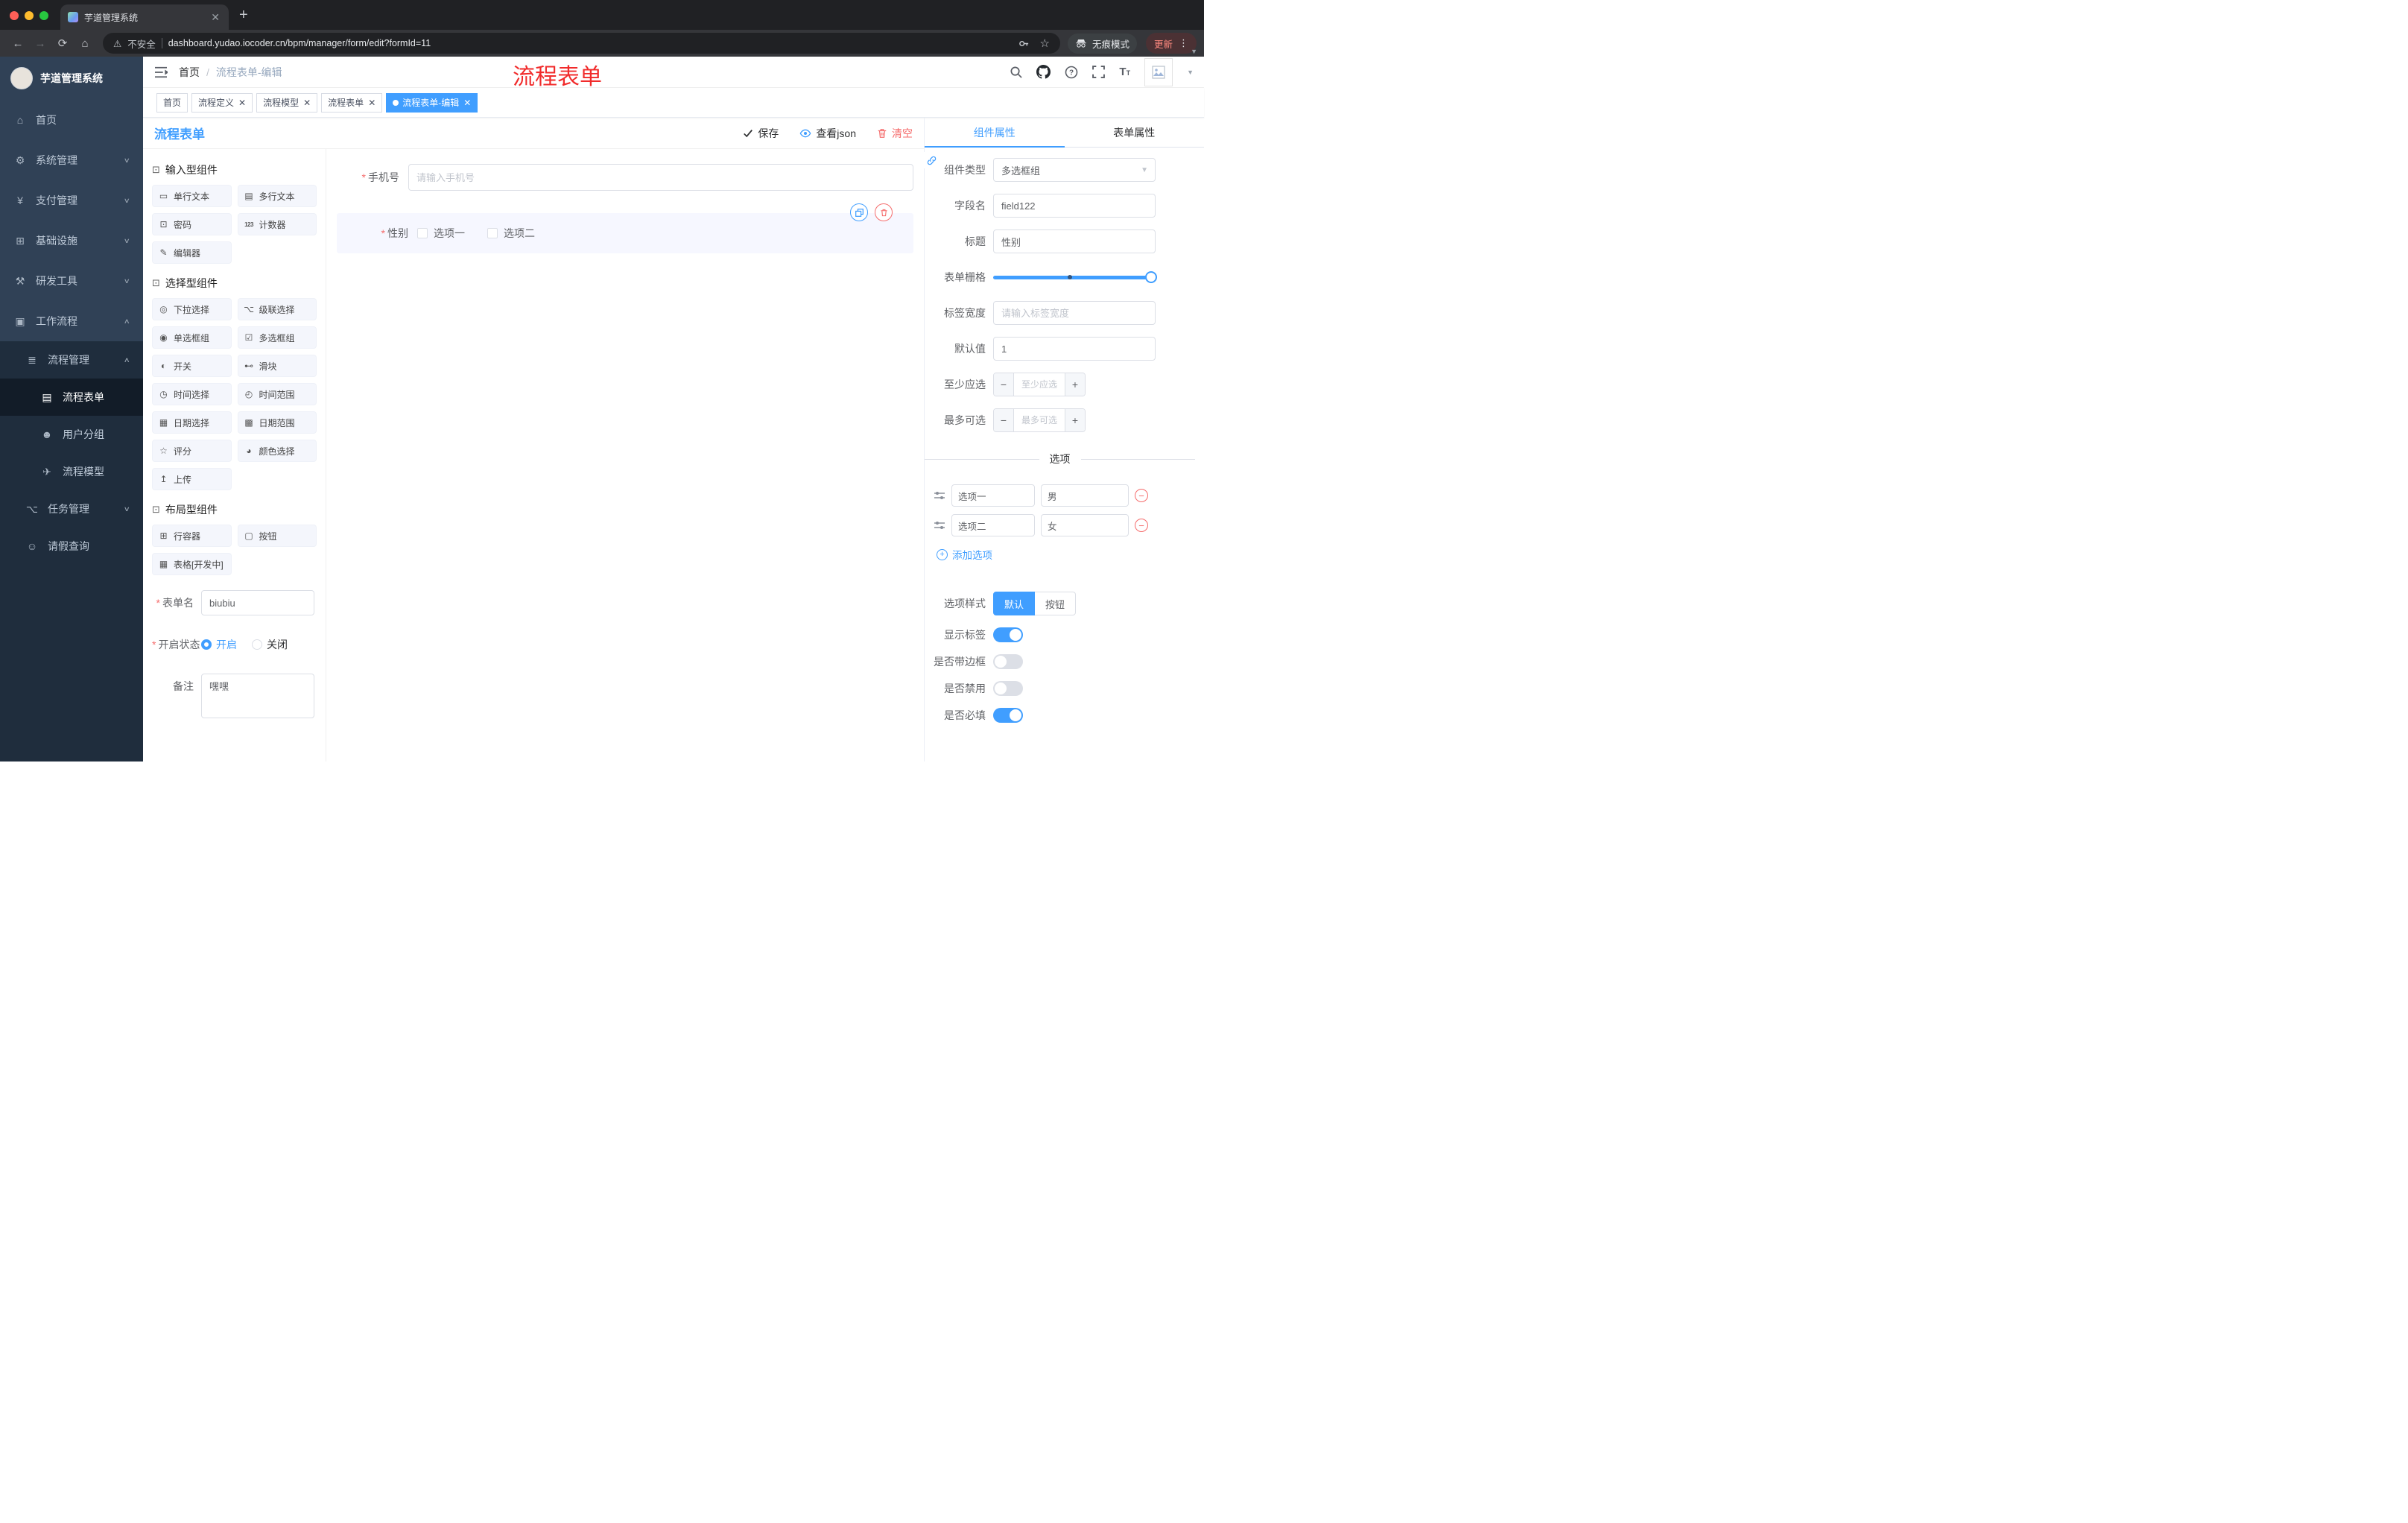  Describe the element at coordinates (1074, 170) in the screenshot. I see `component-type-select: 多选框组 ▼` at that location.